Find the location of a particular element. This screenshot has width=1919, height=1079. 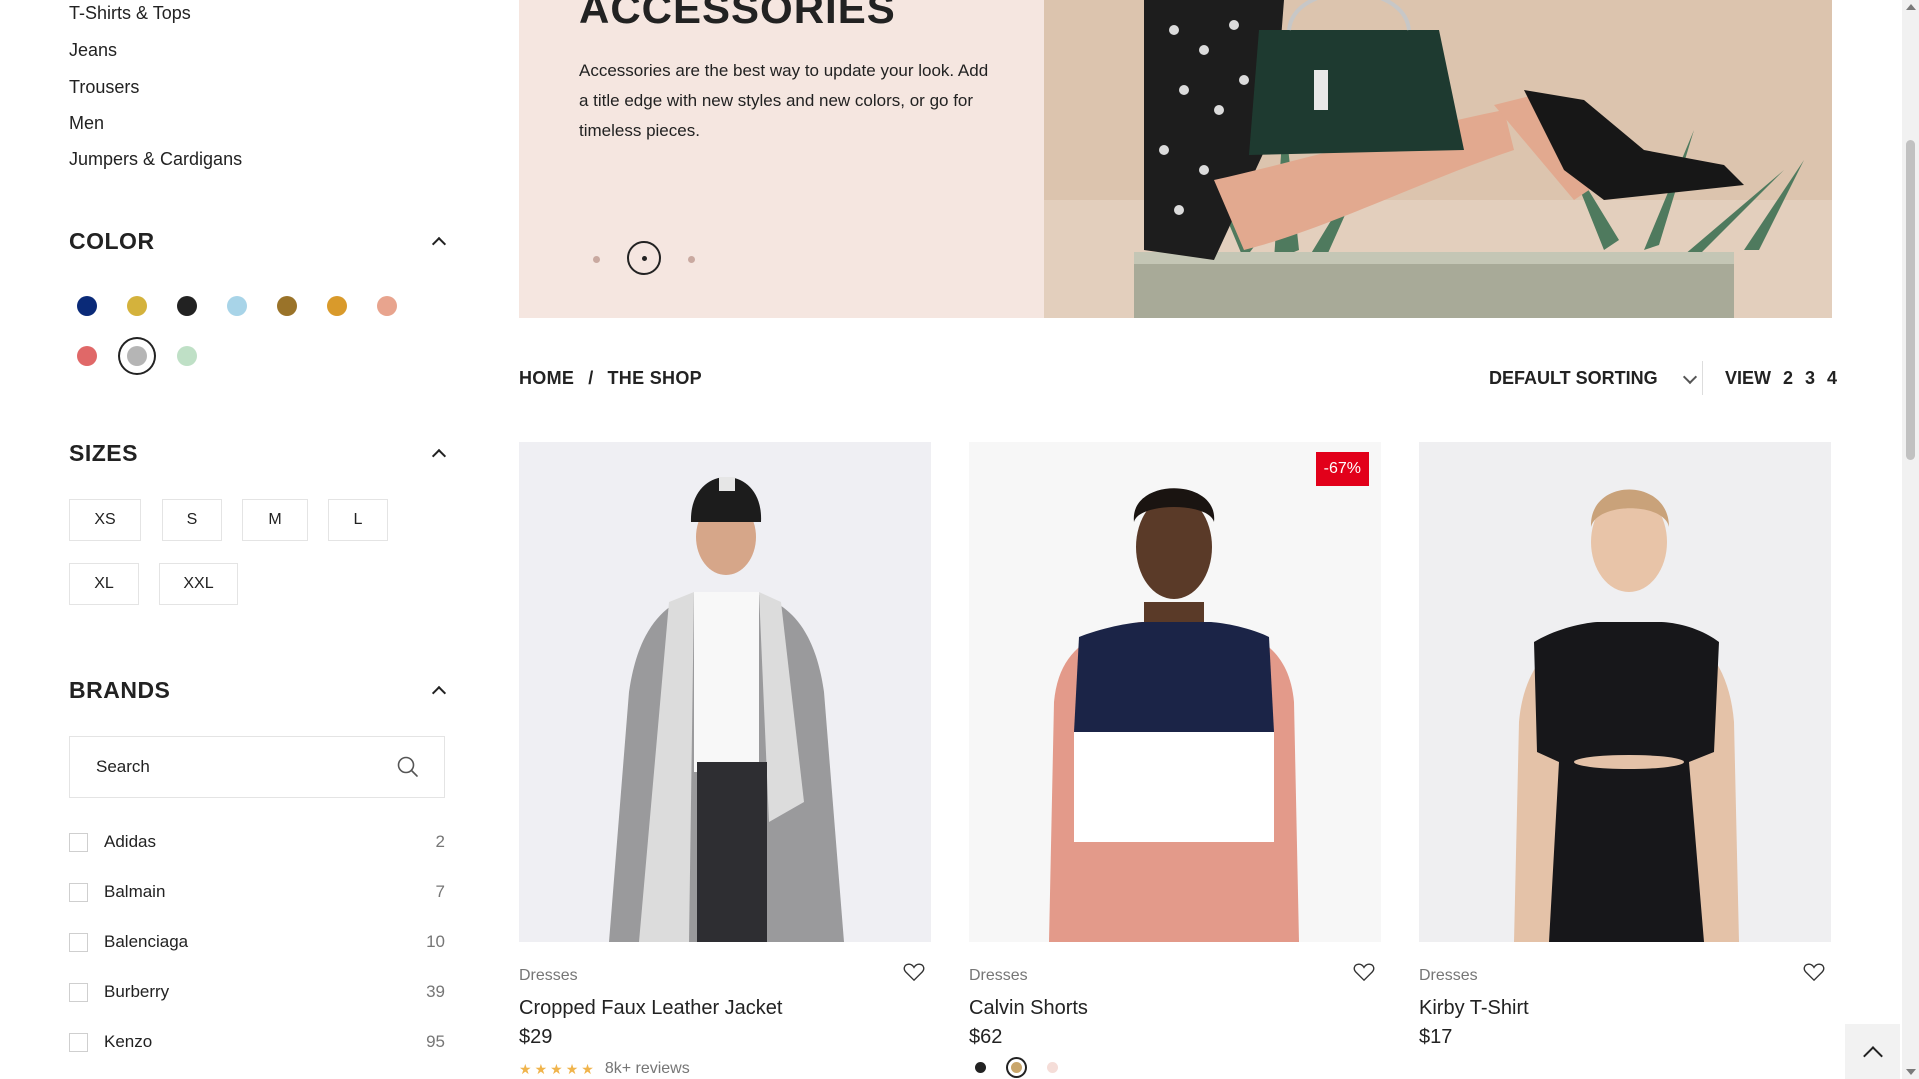

brand-item-burberry: Burberry 39 is located at coordinates (257, 992).